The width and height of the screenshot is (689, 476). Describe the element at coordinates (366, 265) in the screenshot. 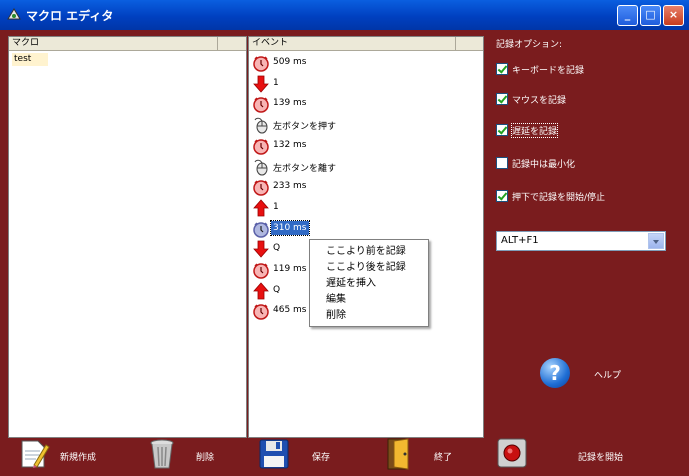

I see `menu-item-record-after: ここより後を記録` at that location.